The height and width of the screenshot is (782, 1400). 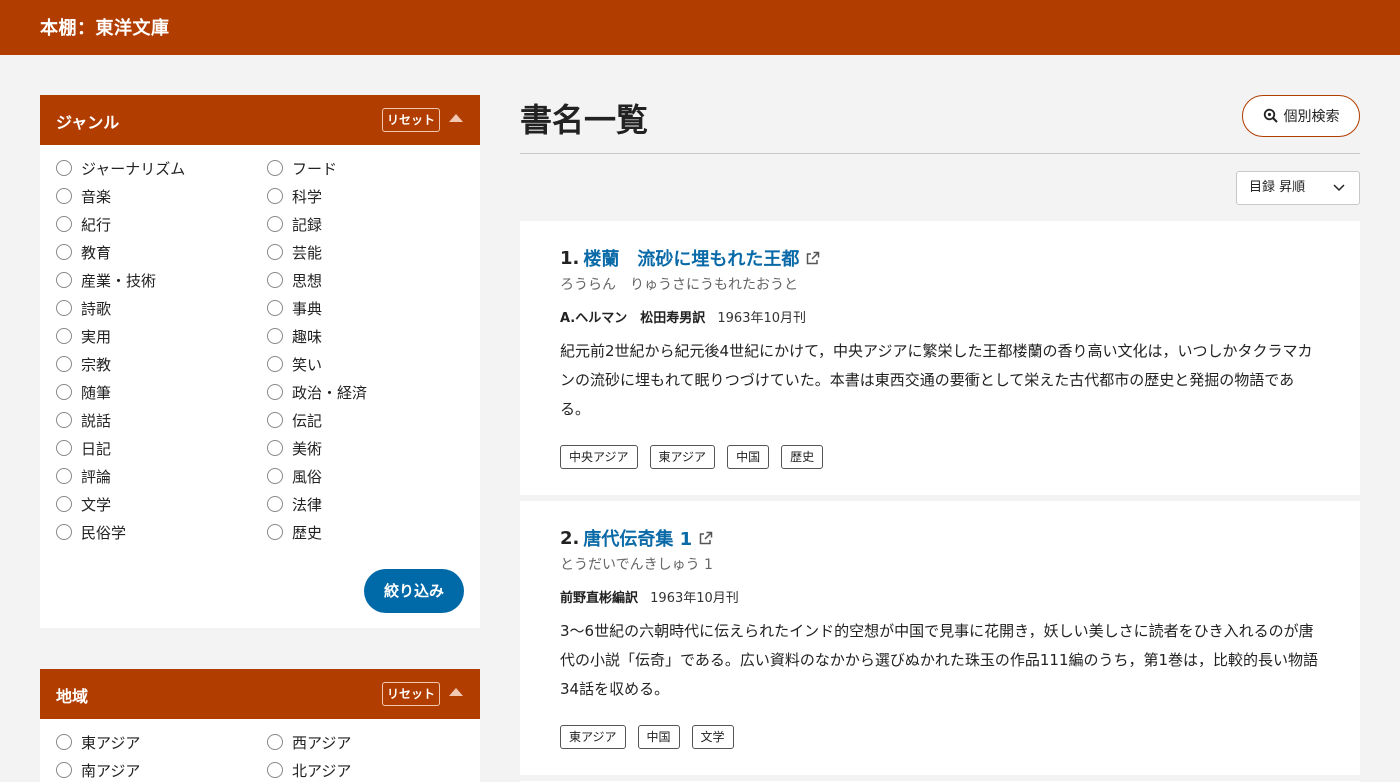 I want to click on filter-option-label: 産業・技術, so click(x=119, y=280).